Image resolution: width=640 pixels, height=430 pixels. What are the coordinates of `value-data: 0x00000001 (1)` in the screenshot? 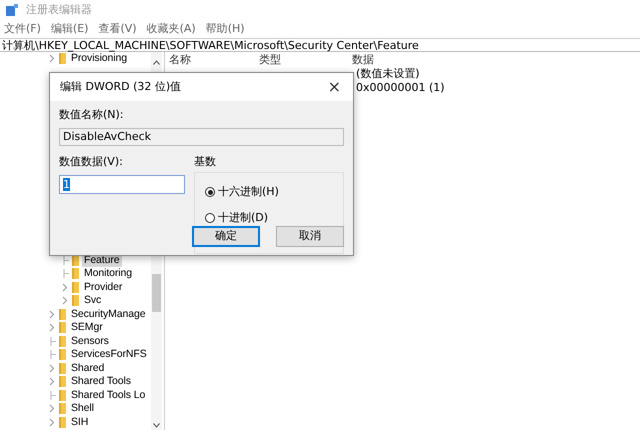 It's located at (400, 87).